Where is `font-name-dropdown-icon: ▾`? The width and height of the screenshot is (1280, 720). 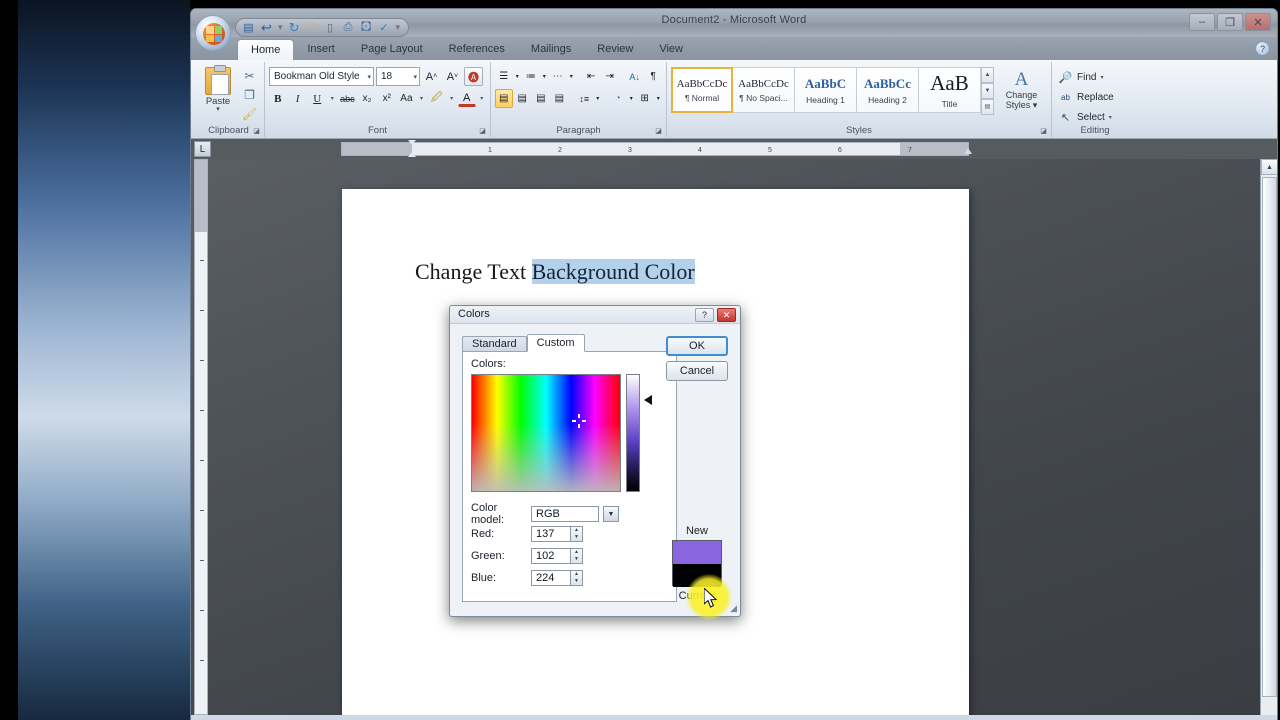 font-name-dropdown-icon: ▾ is located at coordinates (367, 77).